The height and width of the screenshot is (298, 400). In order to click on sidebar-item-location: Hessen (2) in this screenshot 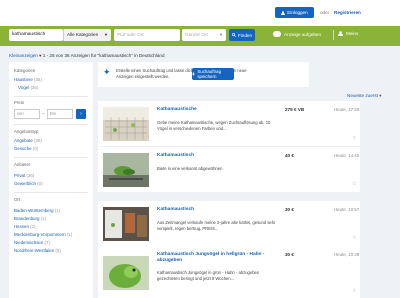, I will do `click(25, 226)`.